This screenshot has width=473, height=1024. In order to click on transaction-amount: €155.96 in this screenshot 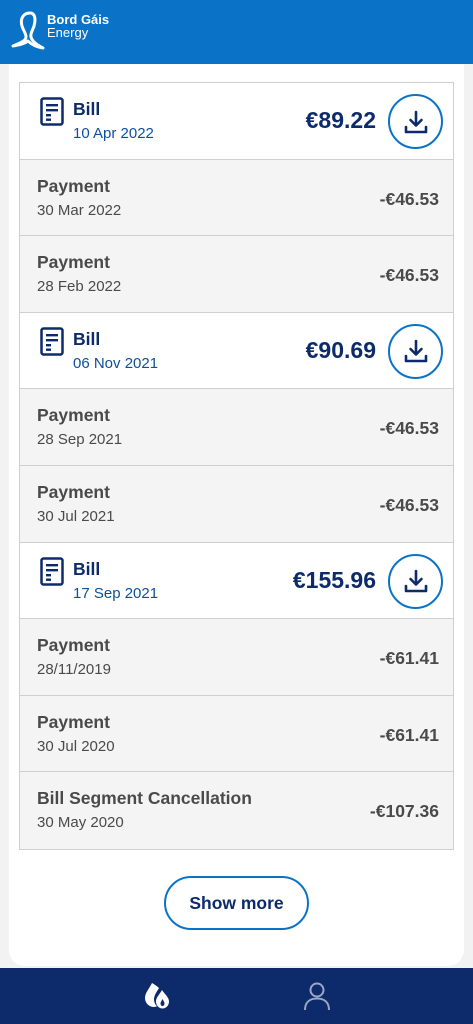, I will do `click(334, 579)`.